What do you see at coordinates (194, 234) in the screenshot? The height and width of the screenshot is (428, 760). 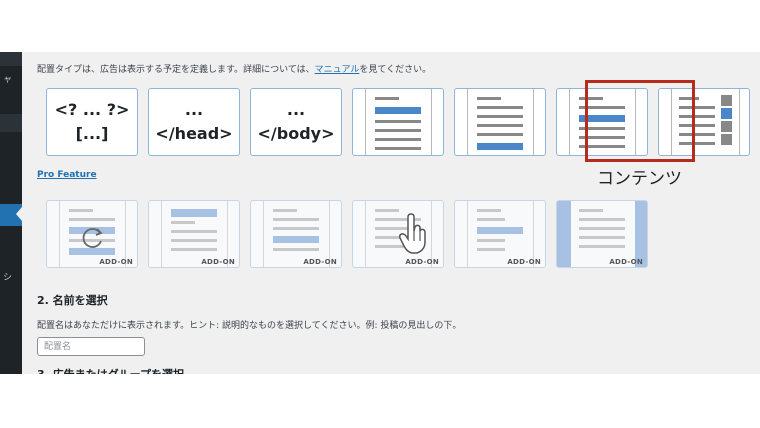 I see `pro-type-above-headline: ADD-ON` at bounding box center [194, 234].